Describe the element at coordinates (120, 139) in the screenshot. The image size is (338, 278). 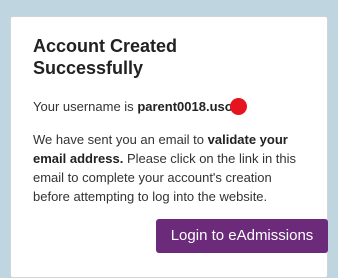
I see `message-part-1: We have sent you an email to` at that location.